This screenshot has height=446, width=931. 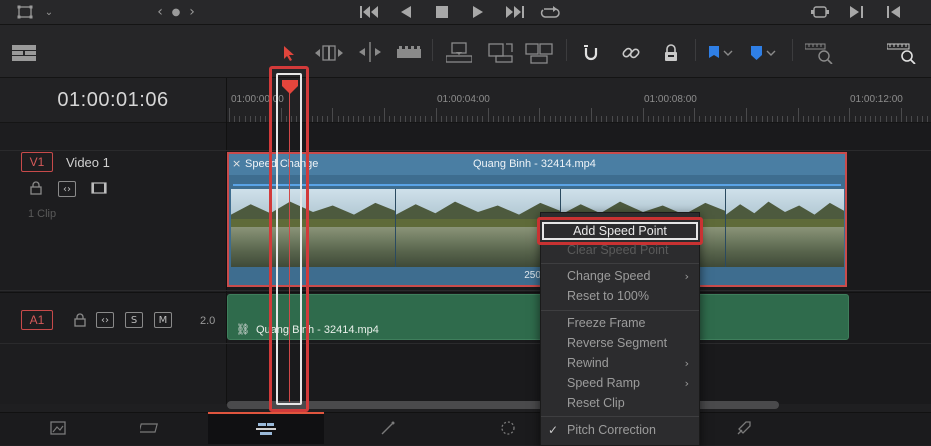 What do you see at coordinates (671, 53) in the screenshot?
I see `position-lock-icon` at bounding box center [671, 53].